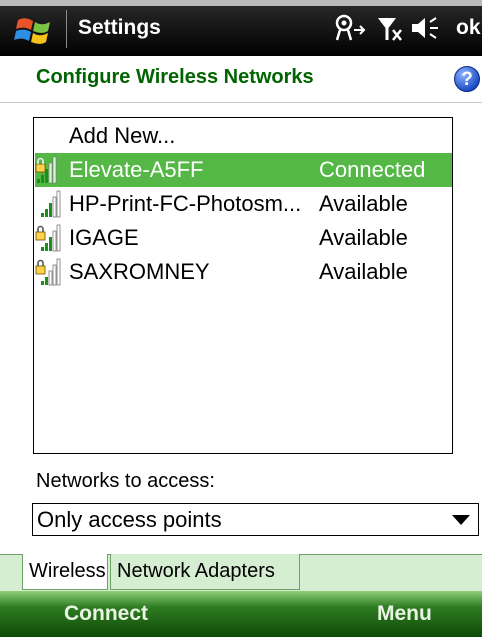 This screenshot has width=482, height=637. What do you see at coordinates (243, 170) in the screenshot?
I see `network-item: Elevate-A5FF Connected` at bounding box center [243, 170].